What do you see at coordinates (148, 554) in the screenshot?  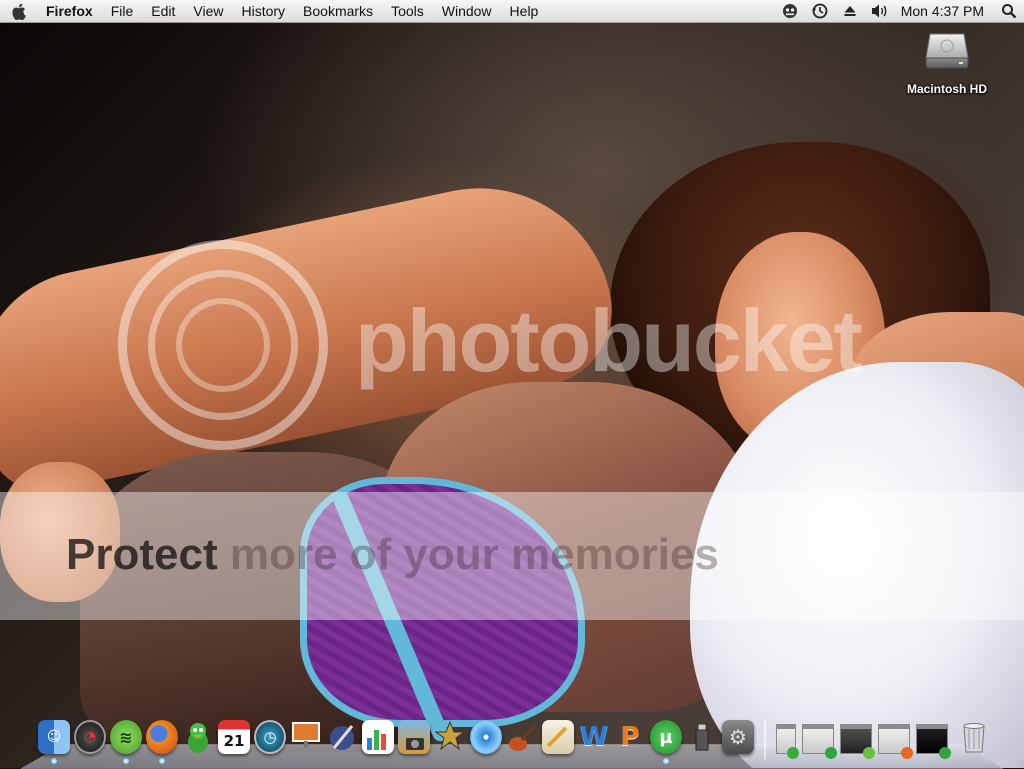 I see `watermark-slogan-dark: Protect` at bounding box center [148, 554].